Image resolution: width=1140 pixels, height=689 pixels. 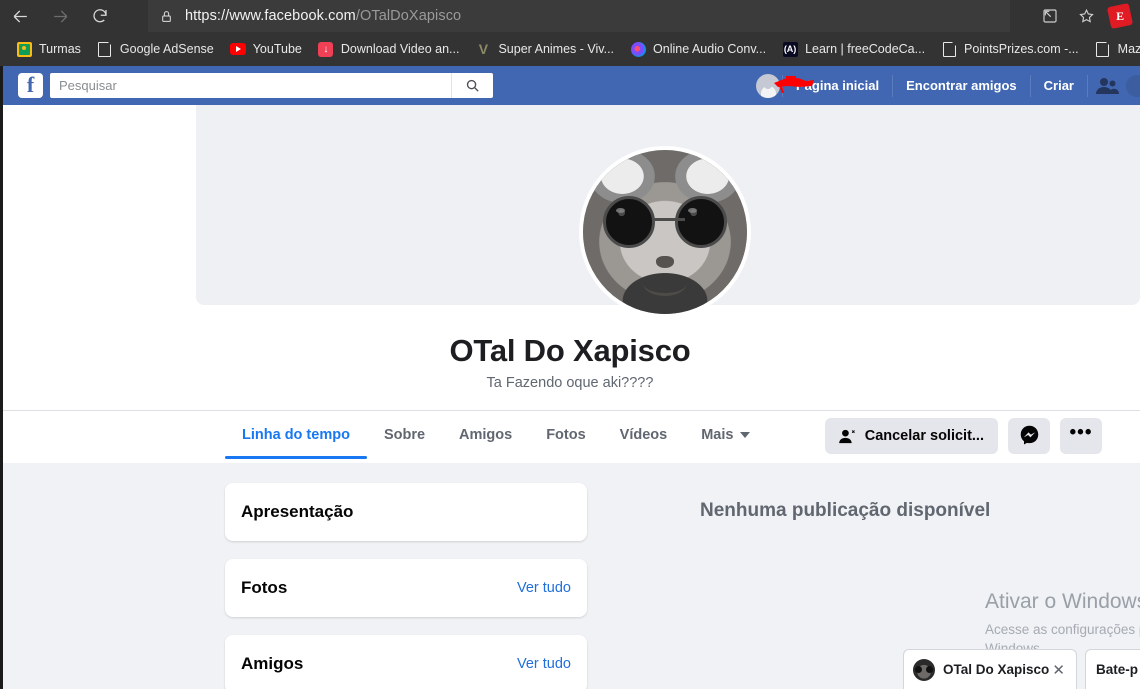 I want to click on card-title: Fotos, so click(x=264, y=587).